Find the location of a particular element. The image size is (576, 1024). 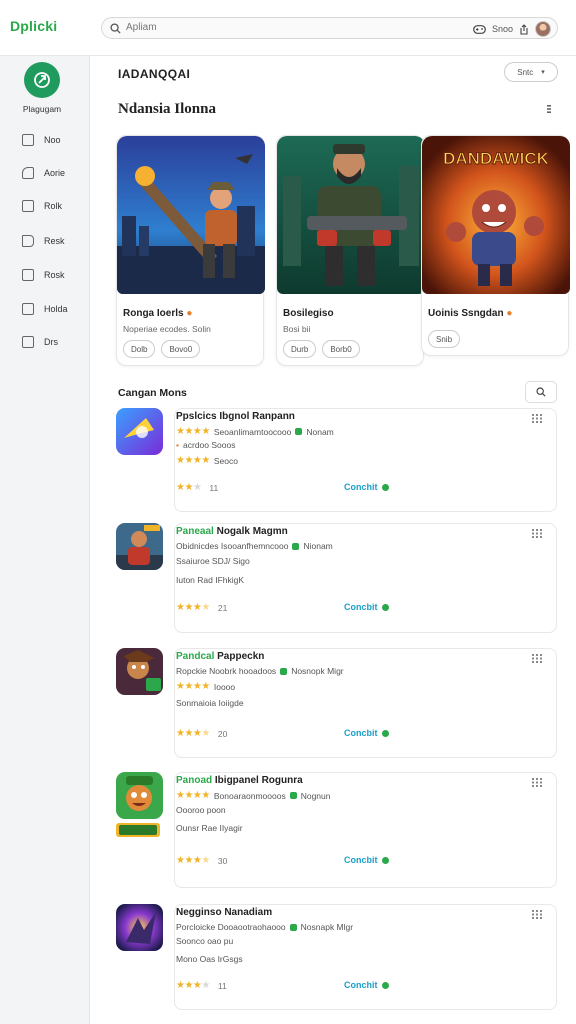

card-subtitle: Bosi bii is located at coordinates (297, 329).